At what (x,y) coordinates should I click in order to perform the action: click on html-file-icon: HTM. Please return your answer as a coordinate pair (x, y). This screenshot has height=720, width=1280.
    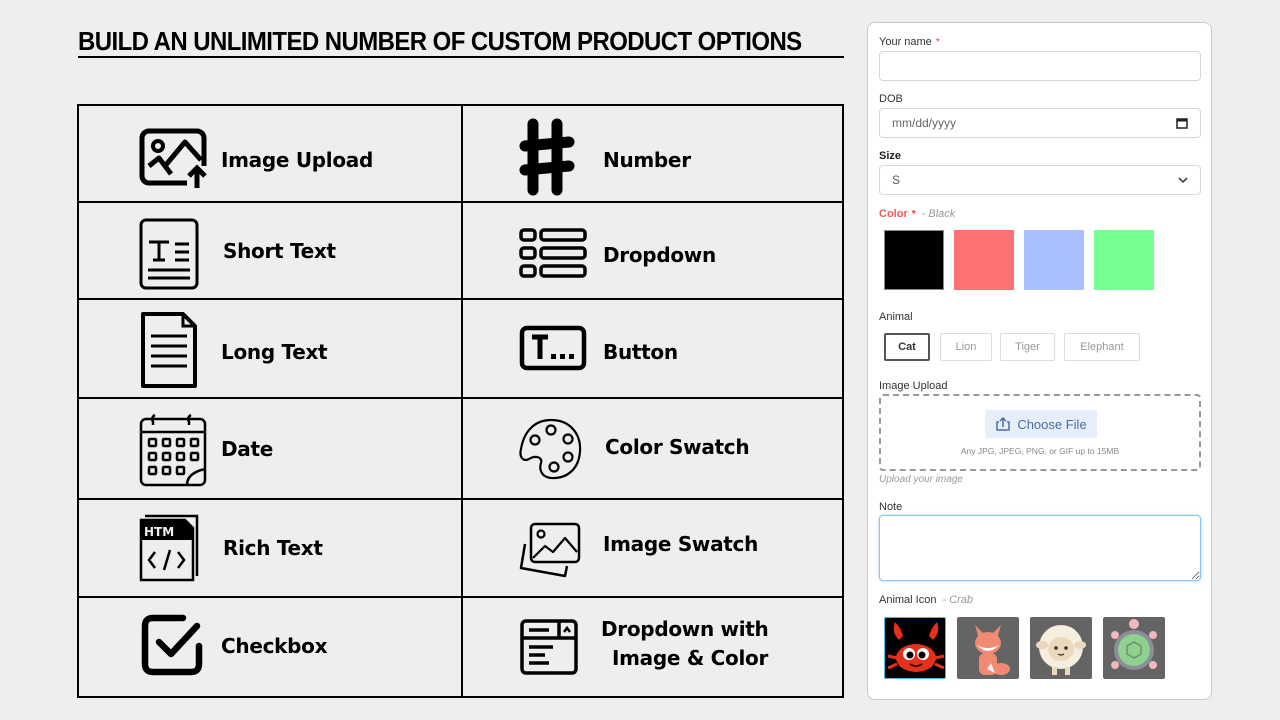
    Looking at the image, I should click on (169, 548).